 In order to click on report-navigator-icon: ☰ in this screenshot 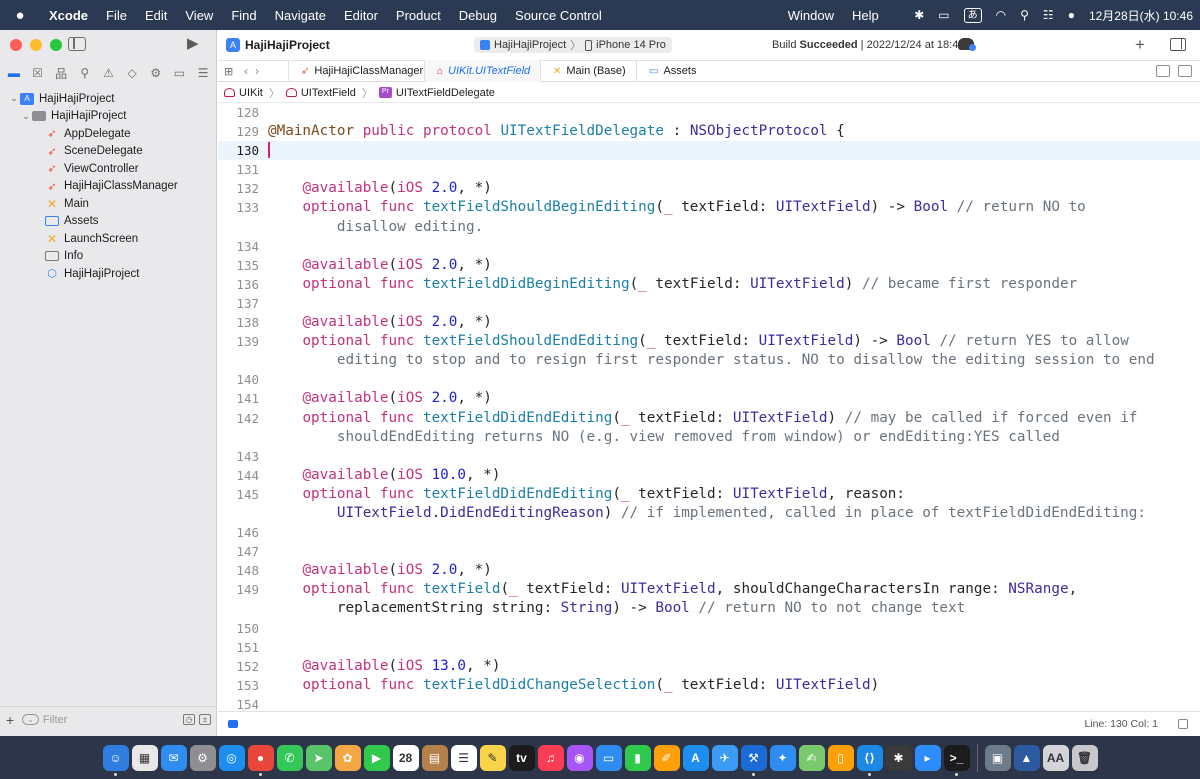, I will do `click(203, 73)`.